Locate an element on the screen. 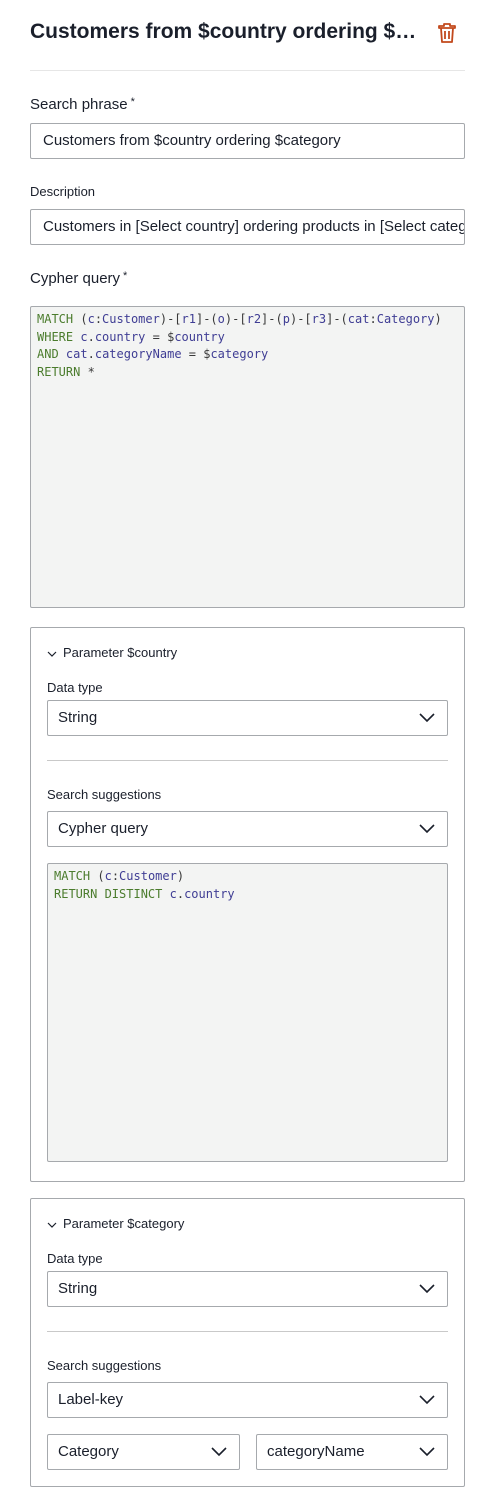 This screenshot has height=1505, width=494. parameter-category-toggle: Parameter $category is located at coordinates (115, 1223).